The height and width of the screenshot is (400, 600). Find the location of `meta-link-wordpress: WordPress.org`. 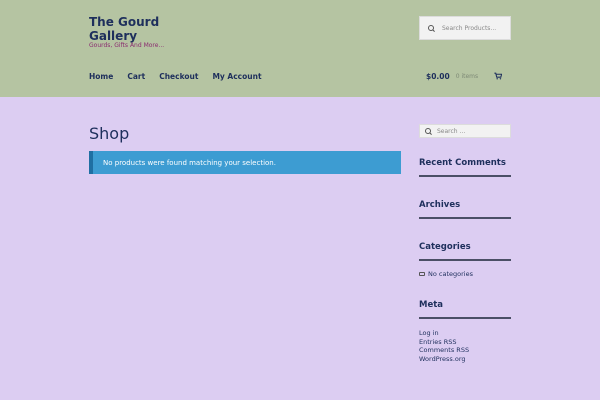

meta-link-wordpress: WordPress.org is located at coordinates (444, 359).